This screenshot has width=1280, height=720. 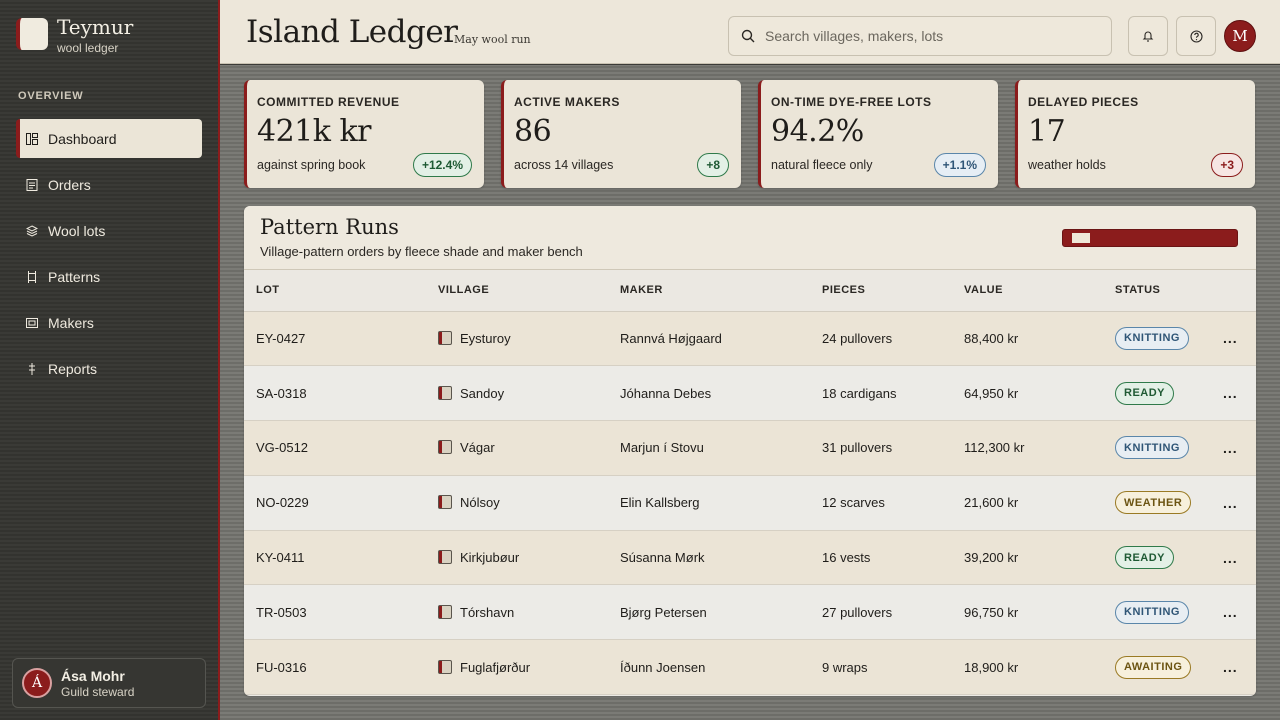 What do you see at coordinates (709, 393) in the screenshot?
I see `cell-maker: Jóhanna Debes` at bounding box center [709, 393].